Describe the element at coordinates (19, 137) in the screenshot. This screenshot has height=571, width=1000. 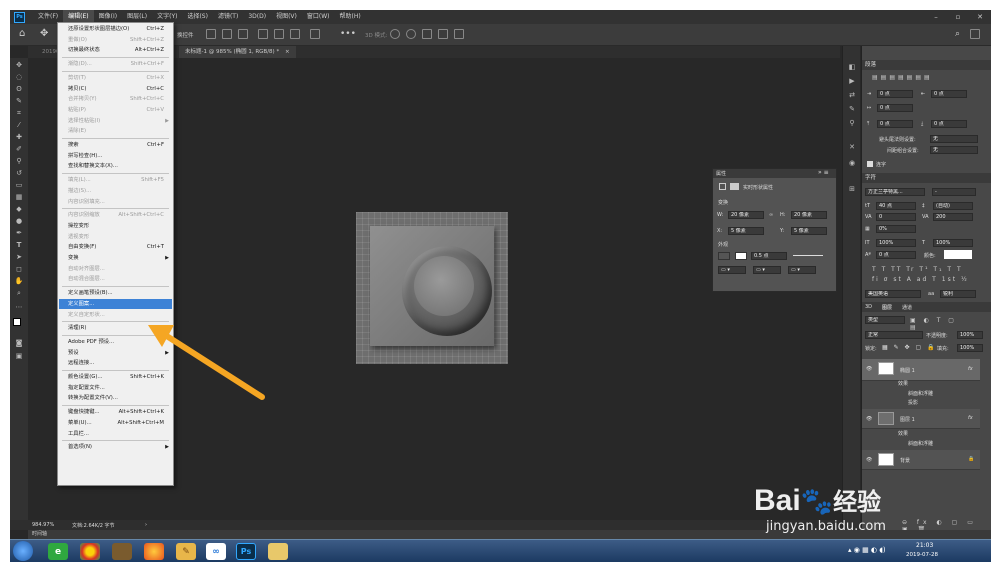
I see `healing-tool-icon: ✚` at that location.